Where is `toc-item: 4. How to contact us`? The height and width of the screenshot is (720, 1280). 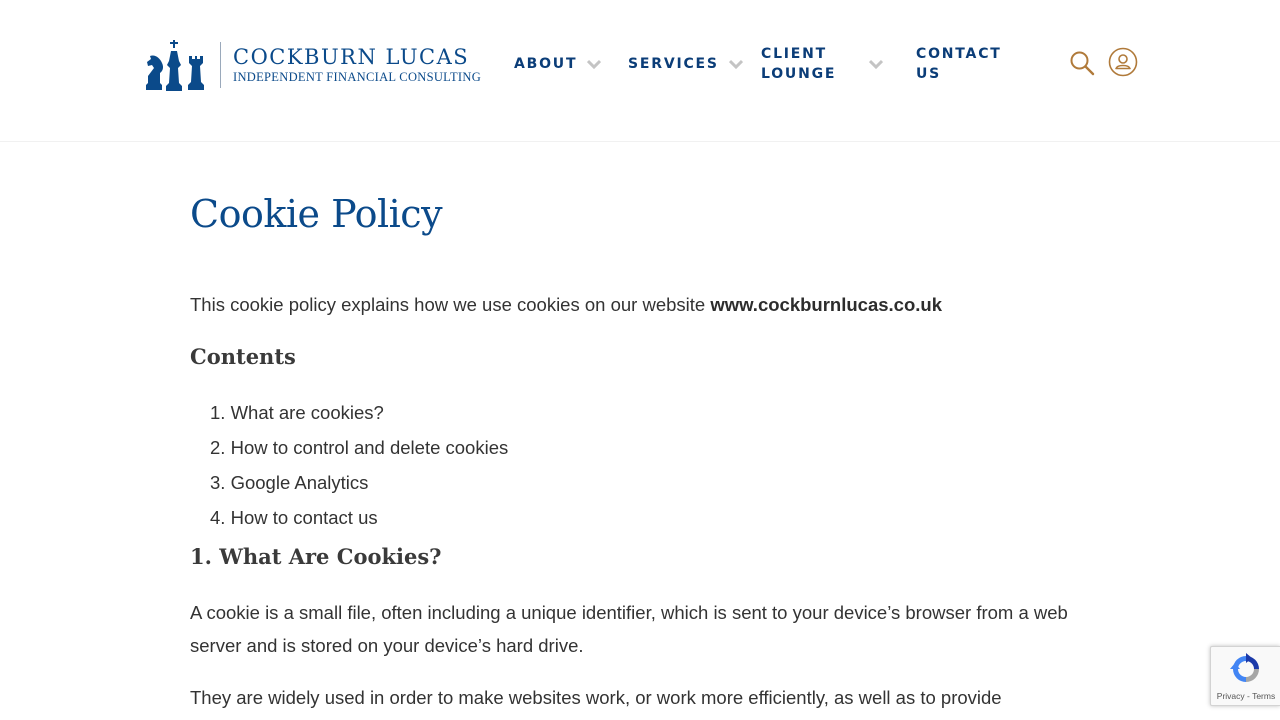 toc-item: 4. How to contact us is located at coordinates (359, 517).